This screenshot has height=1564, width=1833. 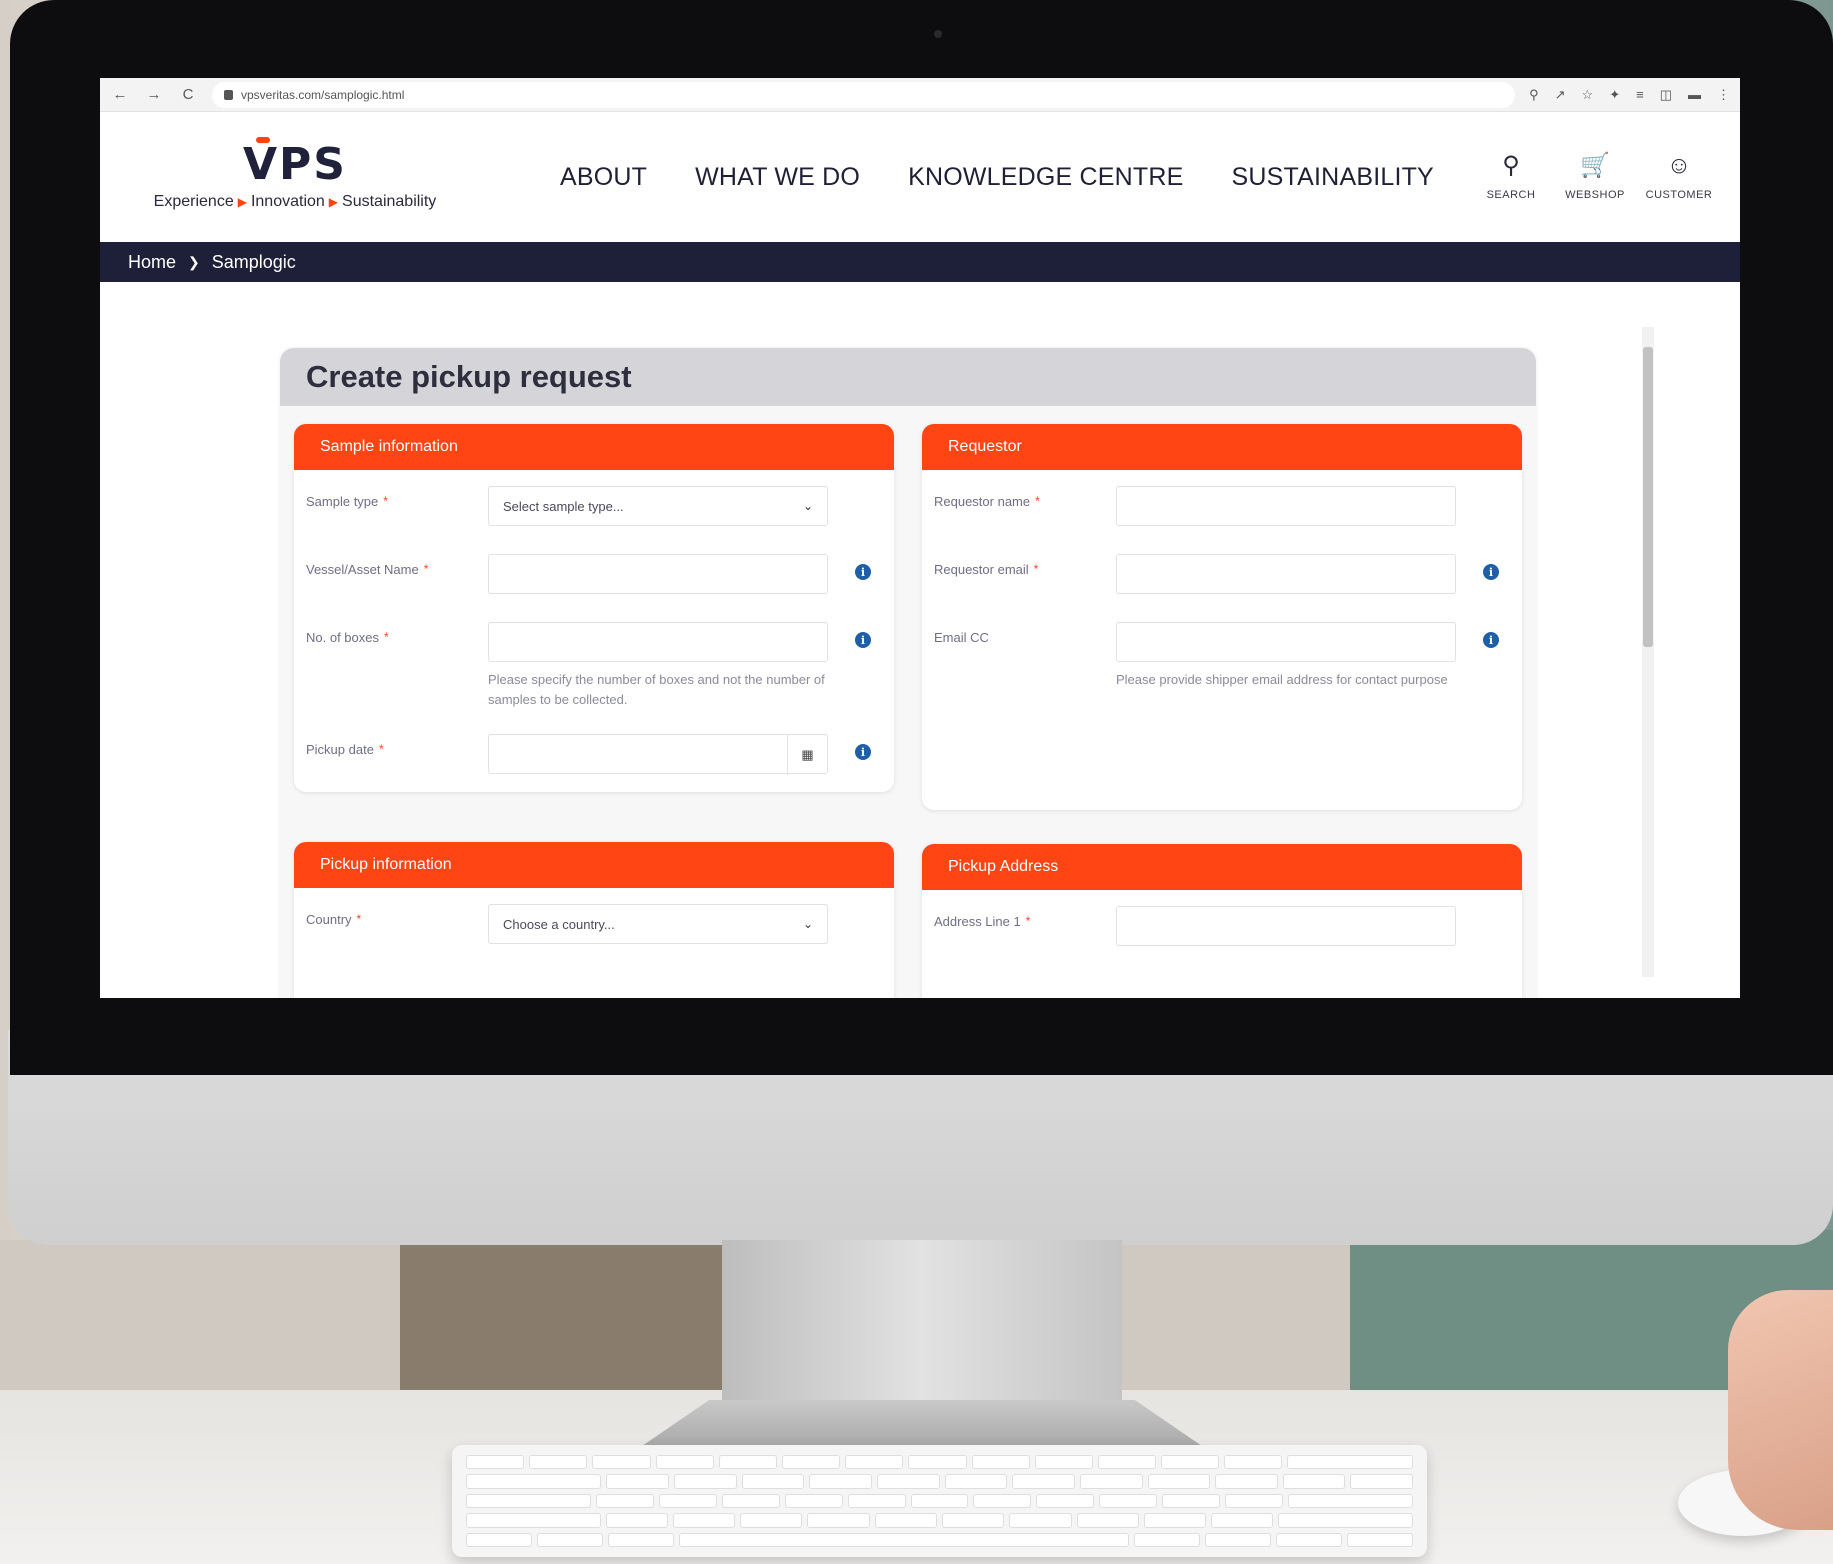 I want to click on panel-heading: Requestor, so click(x=1222, y=447).